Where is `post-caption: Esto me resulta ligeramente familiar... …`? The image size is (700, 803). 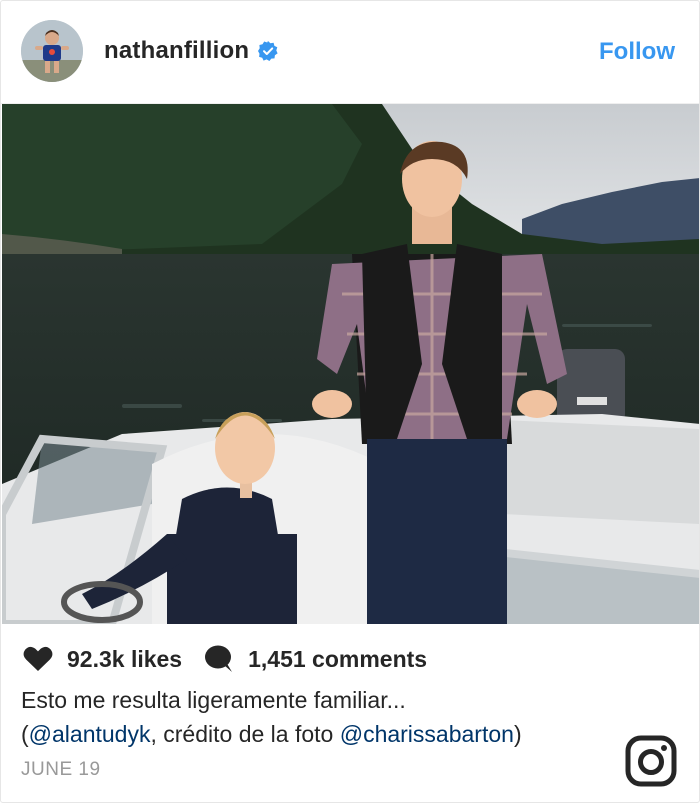 post-caption: Esto me resulta ligeramente familiar... … is located at coordinates (331, 717).